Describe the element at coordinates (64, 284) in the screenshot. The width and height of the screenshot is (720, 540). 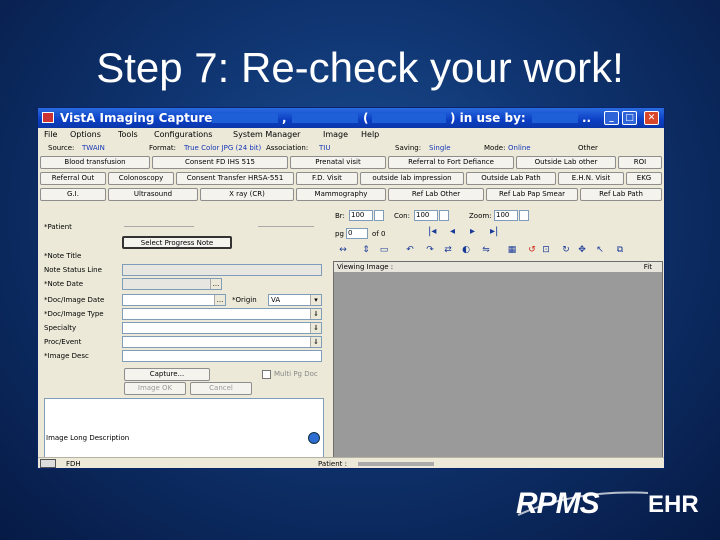
I see `note-date-label: *Note Date` at that location.